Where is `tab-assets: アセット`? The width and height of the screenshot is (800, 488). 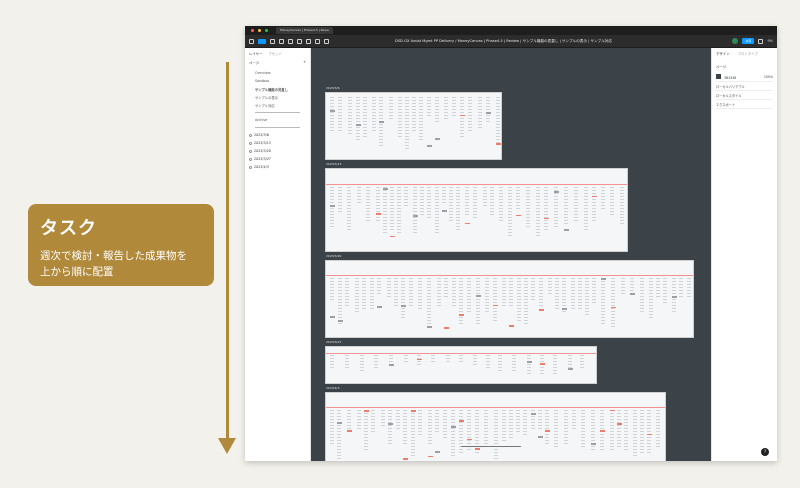 tab-assets: アセット is located at coordinates (275, 53).